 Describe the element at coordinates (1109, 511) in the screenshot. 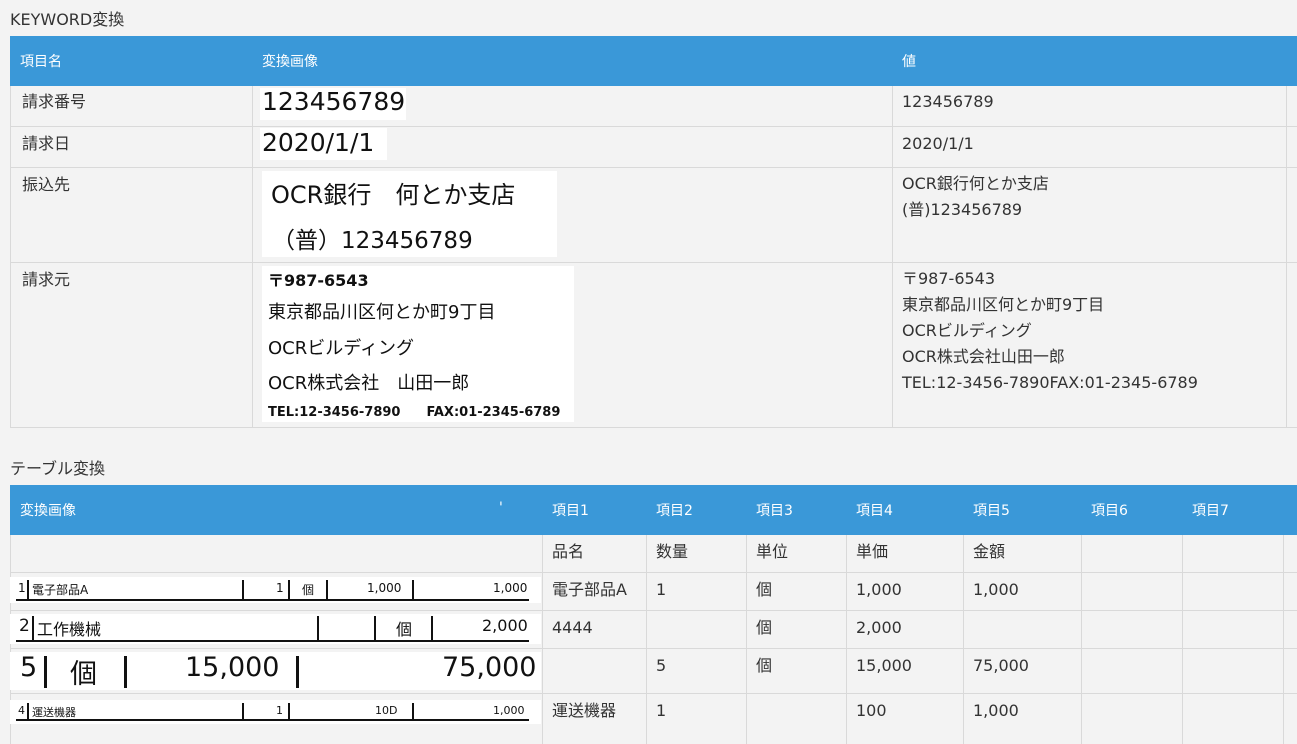

I see `header-item6: 項目6` at that location.